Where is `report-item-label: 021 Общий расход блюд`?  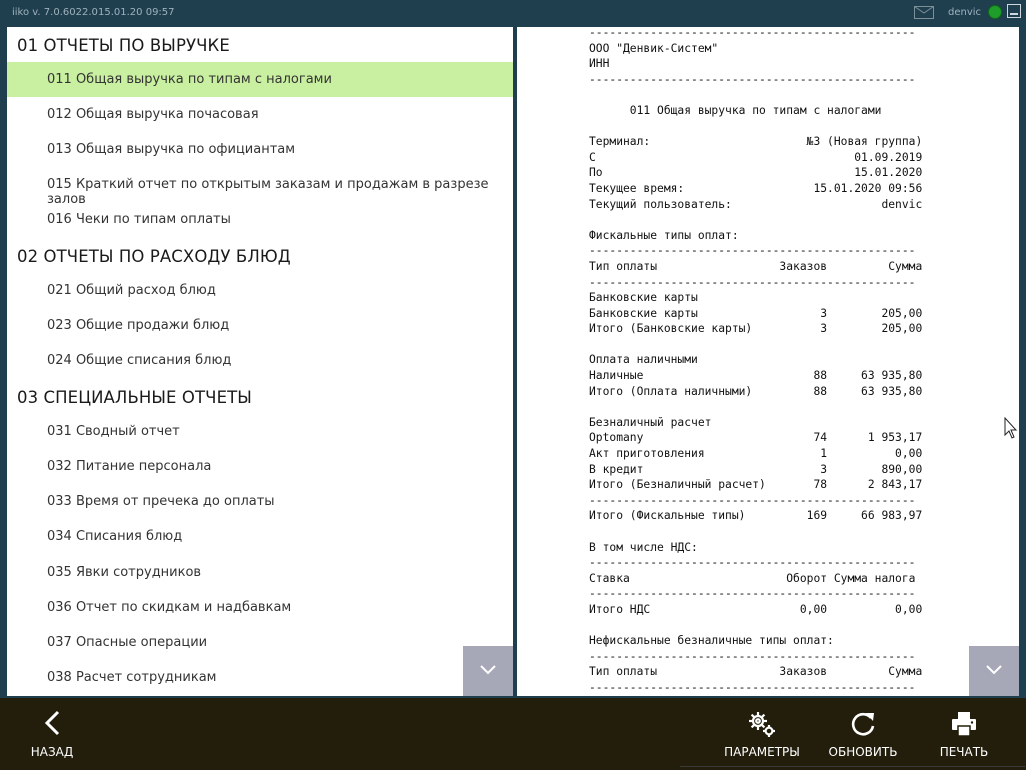 report-item-label: 021 Общий расход блюд is located at coordinates (131, 290).